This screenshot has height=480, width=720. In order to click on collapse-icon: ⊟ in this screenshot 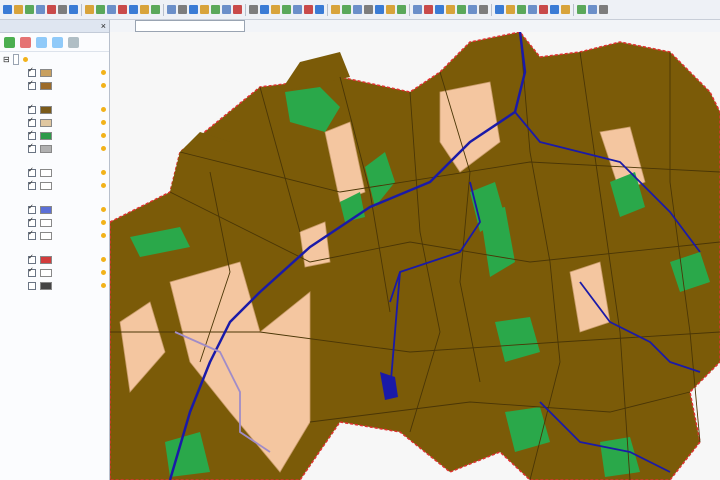, I will do `click(6, 59)`.